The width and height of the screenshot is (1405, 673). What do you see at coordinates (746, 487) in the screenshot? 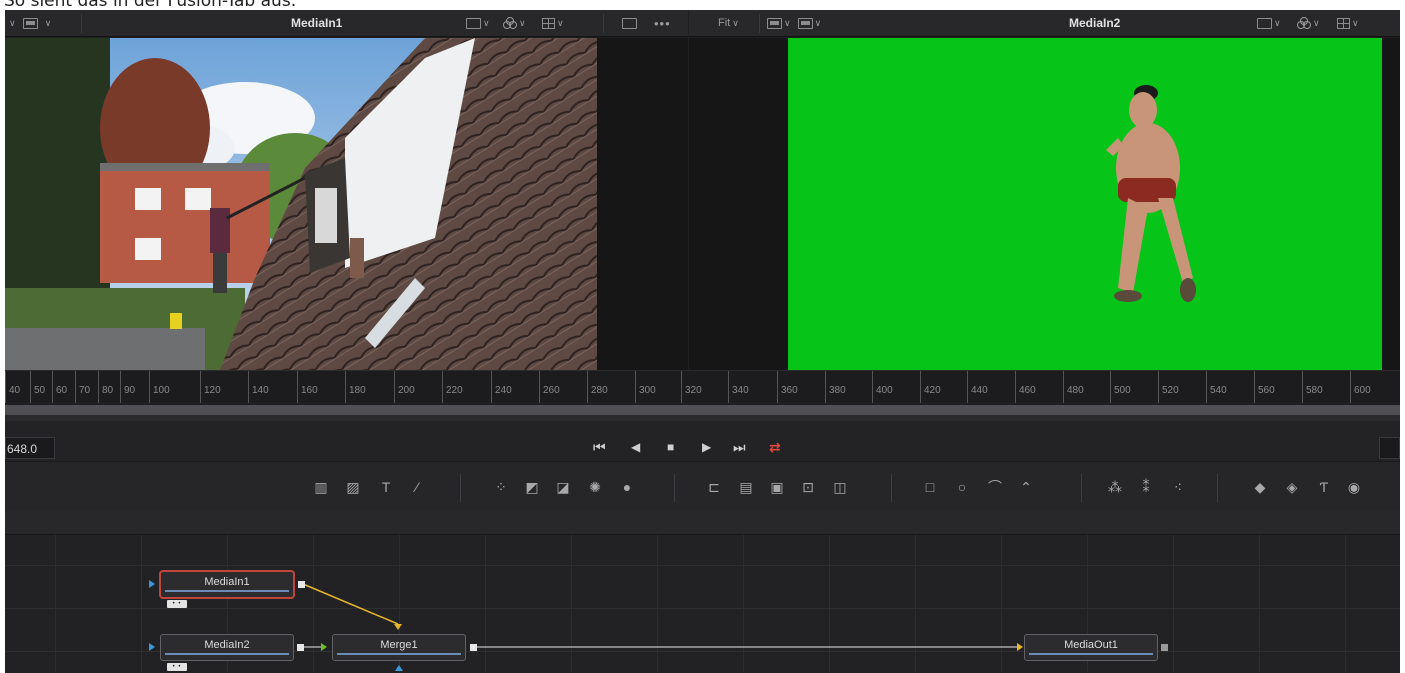
I see `merge-icon: ▤` at bounding box center [746, 487].